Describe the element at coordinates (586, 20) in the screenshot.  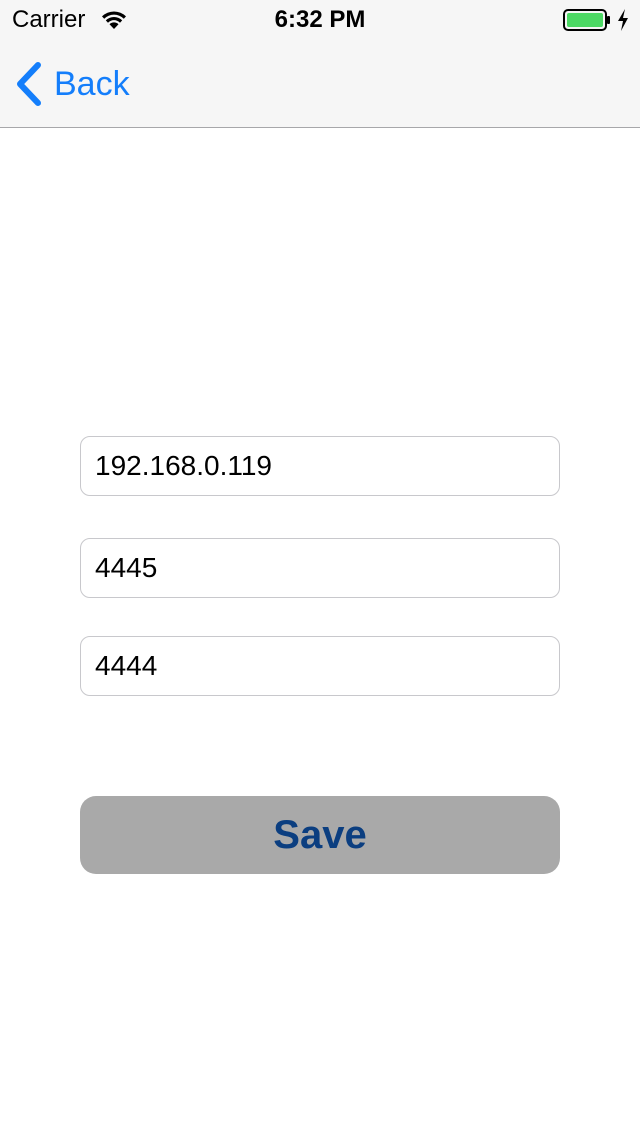
I see `battery-icon` at that location.